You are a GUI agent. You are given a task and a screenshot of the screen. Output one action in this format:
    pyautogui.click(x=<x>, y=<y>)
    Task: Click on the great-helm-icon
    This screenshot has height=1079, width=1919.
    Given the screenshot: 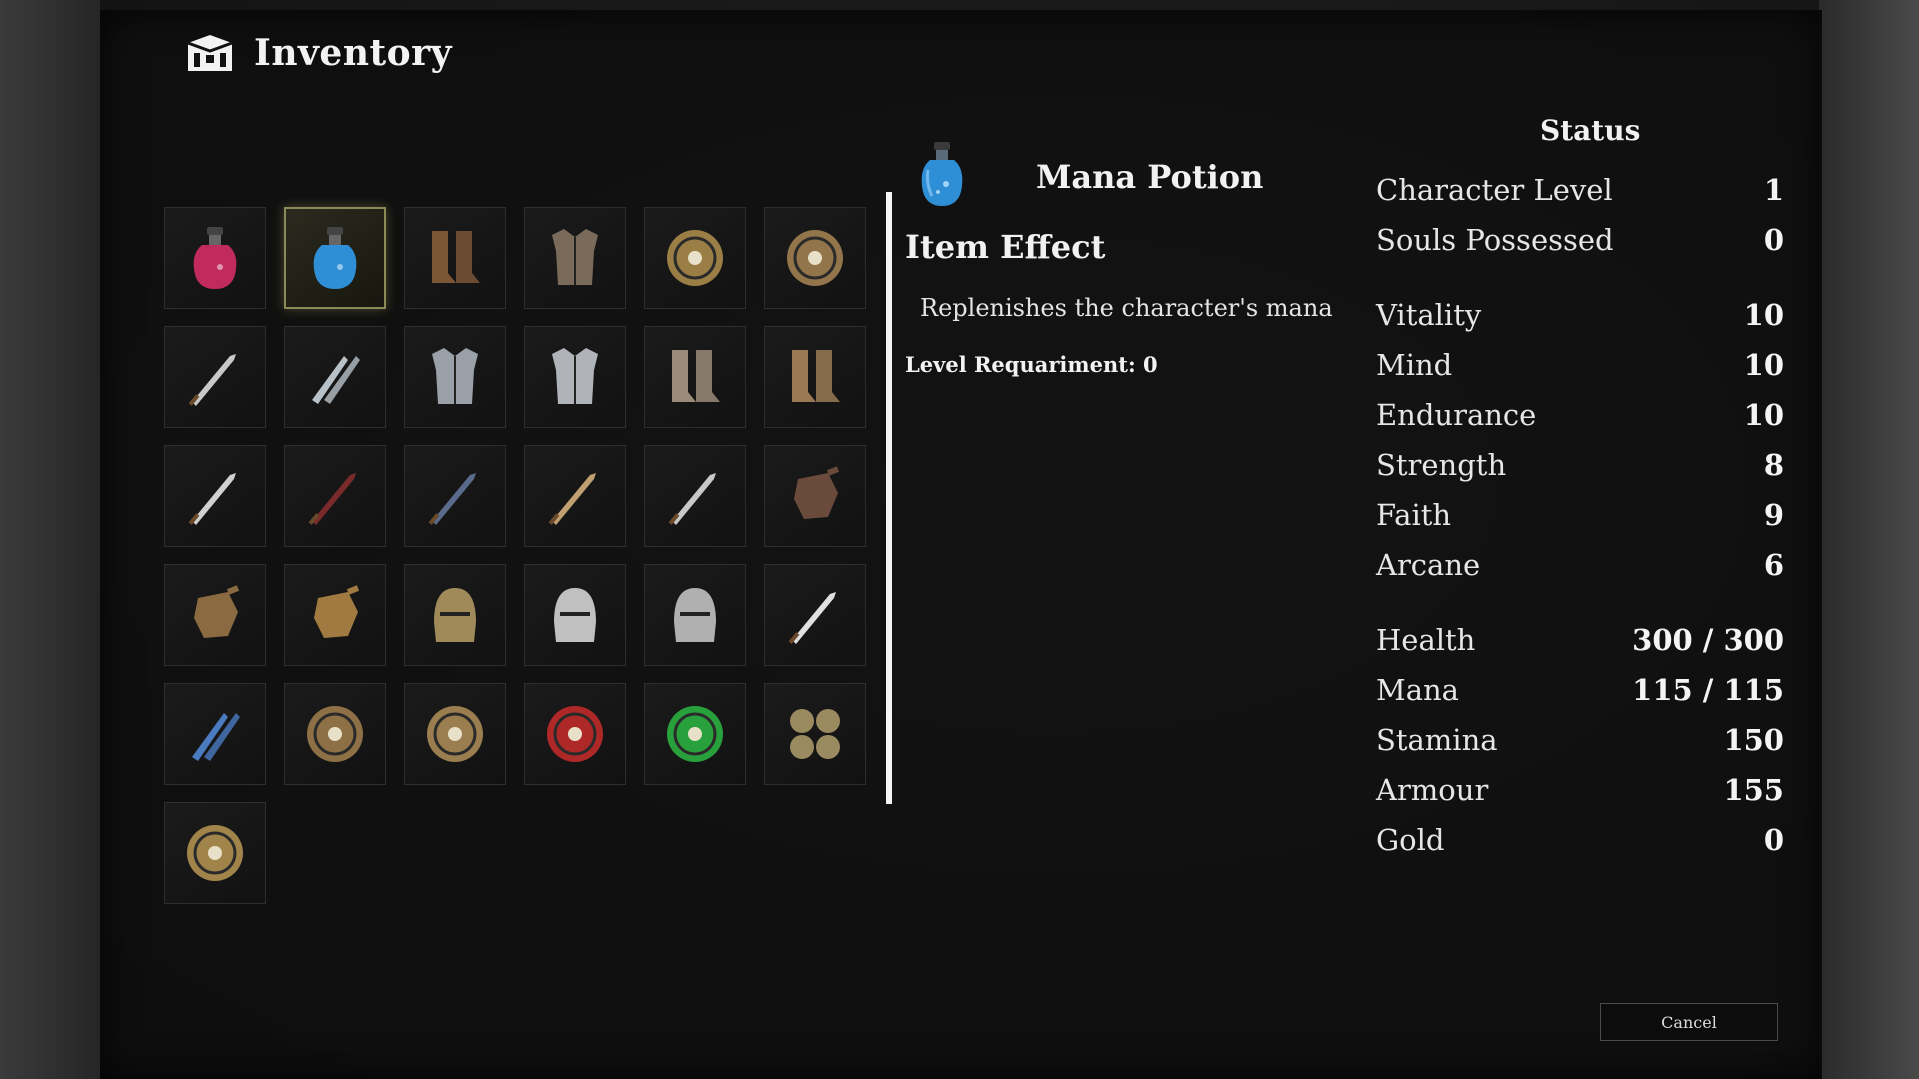 What is the action you would take?
    pyautogui.click(x=575, y=615)
    